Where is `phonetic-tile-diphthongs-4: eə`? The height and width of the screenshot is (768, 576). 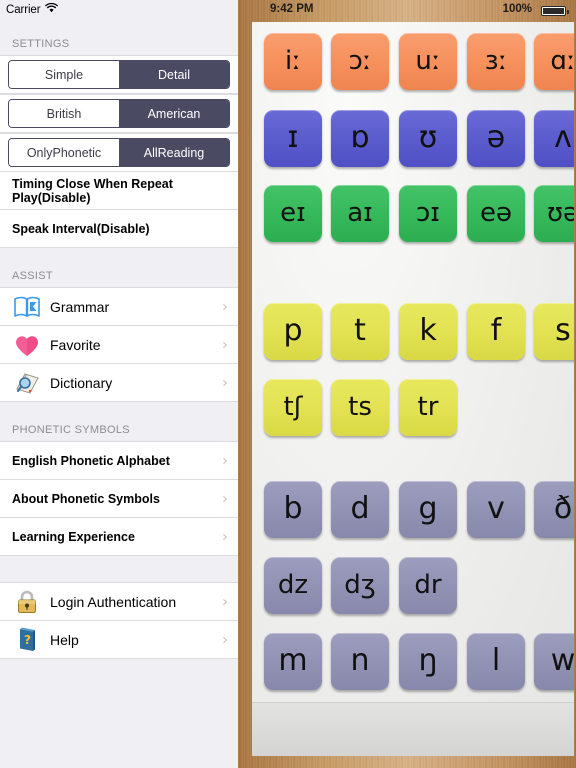 phonetic-tile-diphthongs-4: eə is located at coordinates (496, 213).